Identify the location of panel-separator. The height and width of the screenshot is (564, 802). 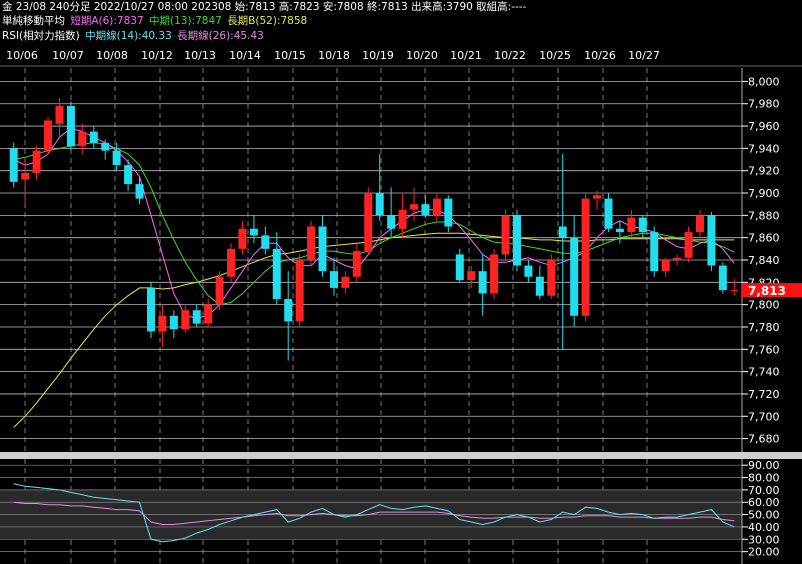
(401, 455).